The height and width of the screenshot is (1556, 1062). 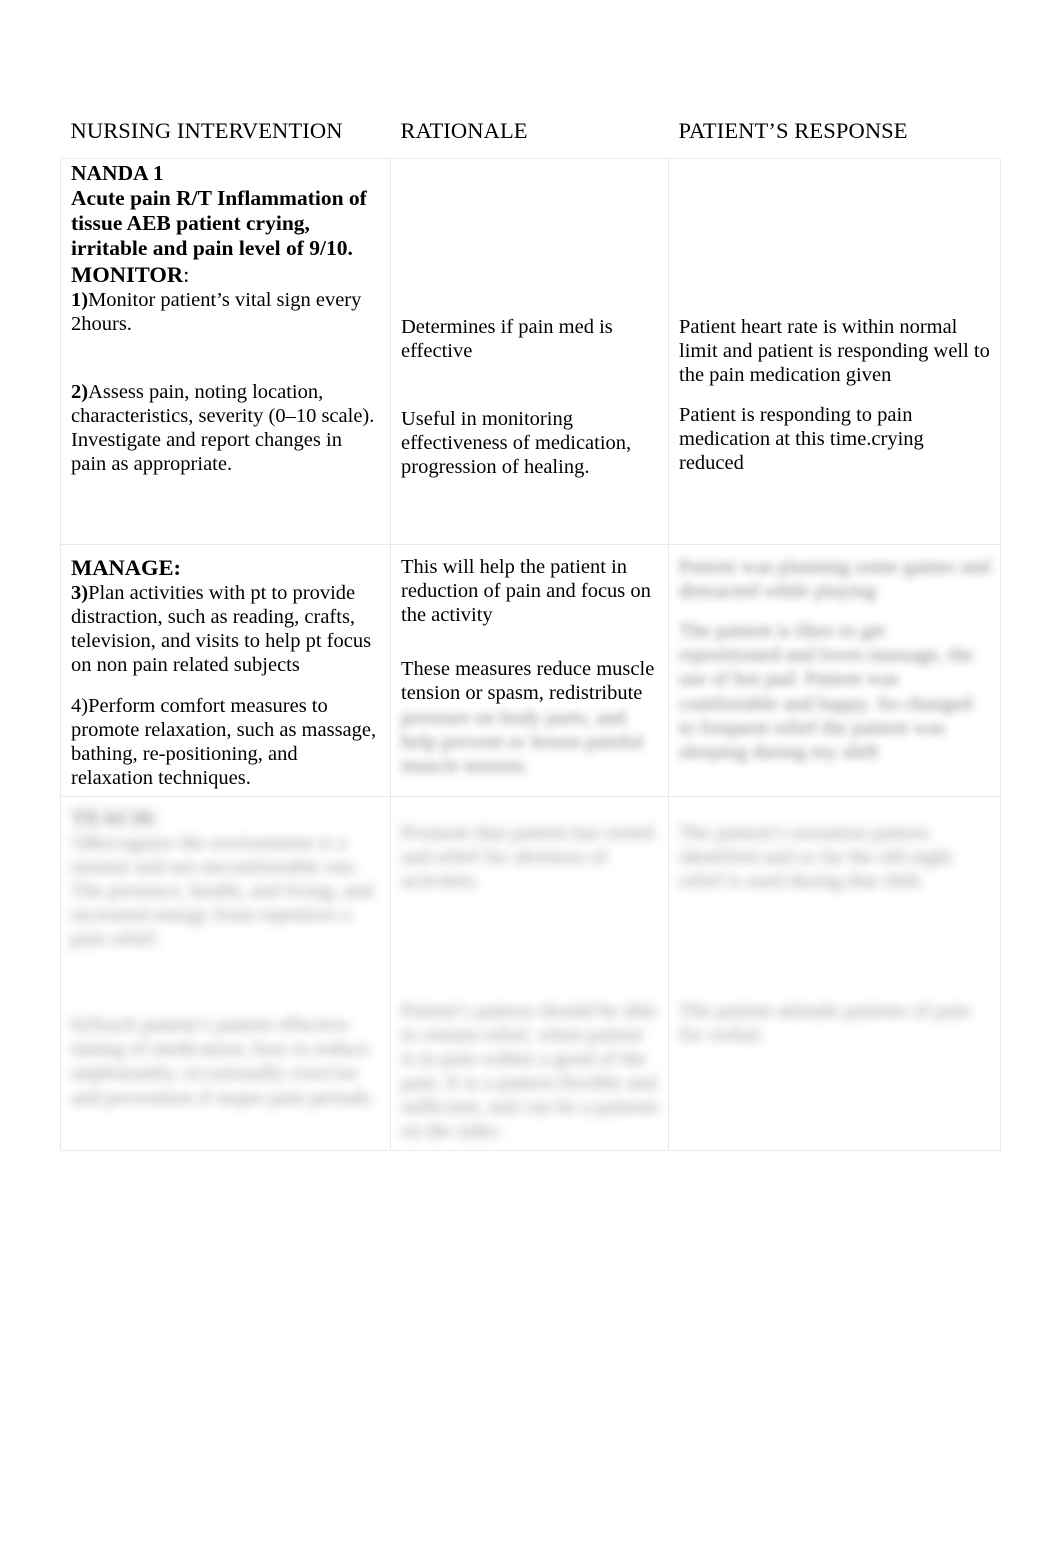 I want to click on column-header-rationale: RATIONALE, so click(x=464, y=130).